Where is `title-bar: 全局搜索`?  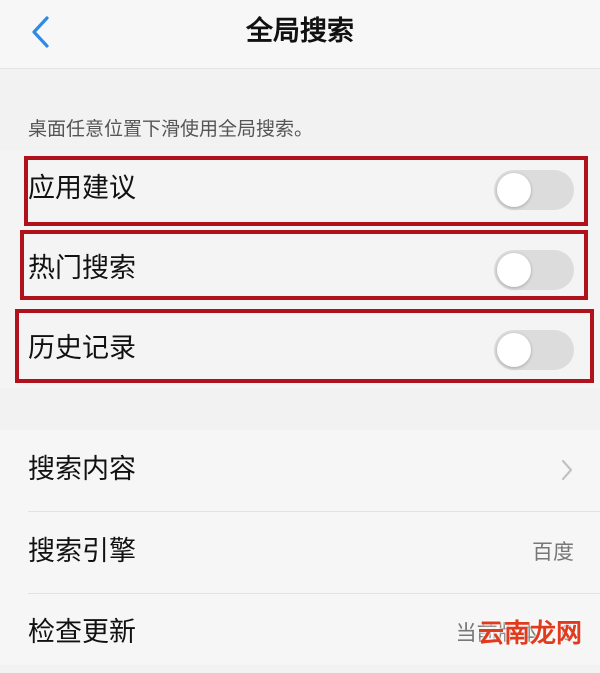
title-bar: 全局搜索 is located at coordinates (300, 34).